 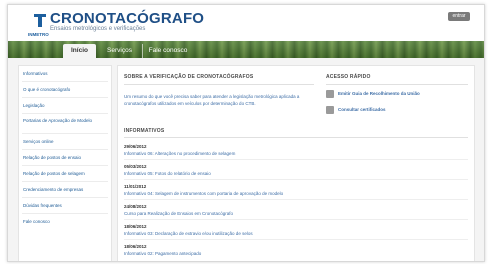 I want to click on news-date: 24/08/2012, so click(x=135, y=206).